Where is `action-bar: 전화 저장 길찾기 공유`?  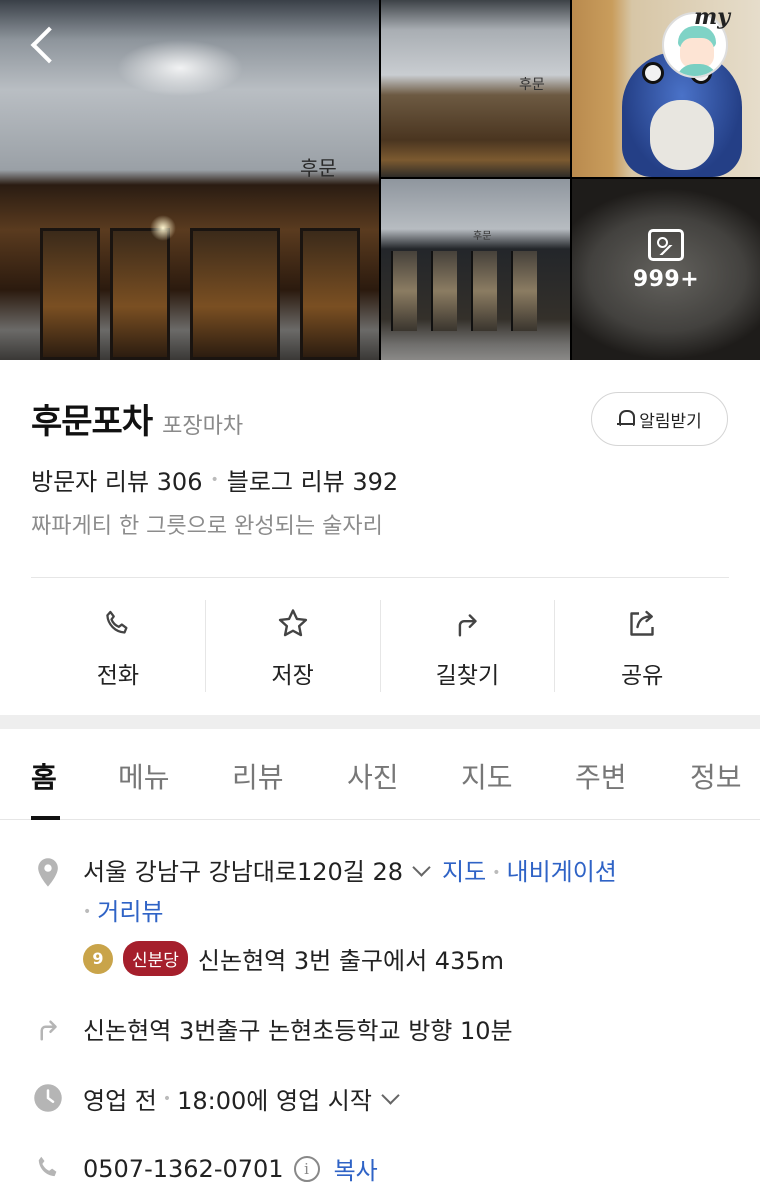
action-bar: 전화 저장 길찾기 공유 is located at coordinates (380, 646).